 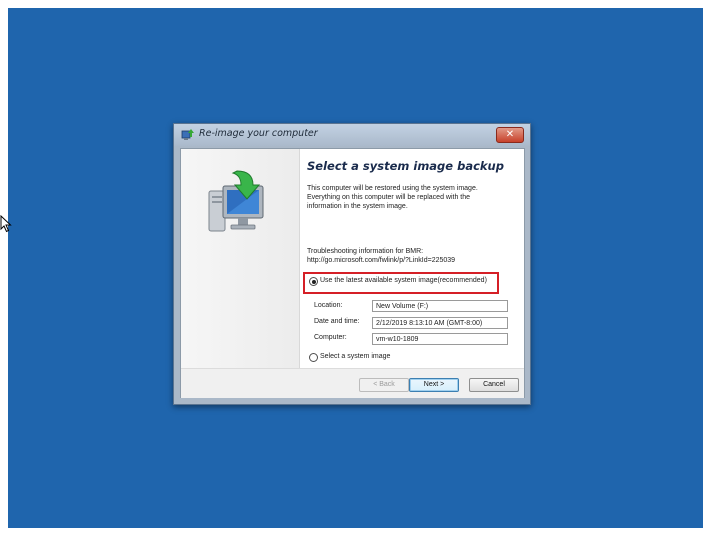 I want to click on datetime-label: Date and time:, so click(x=337, y=321).